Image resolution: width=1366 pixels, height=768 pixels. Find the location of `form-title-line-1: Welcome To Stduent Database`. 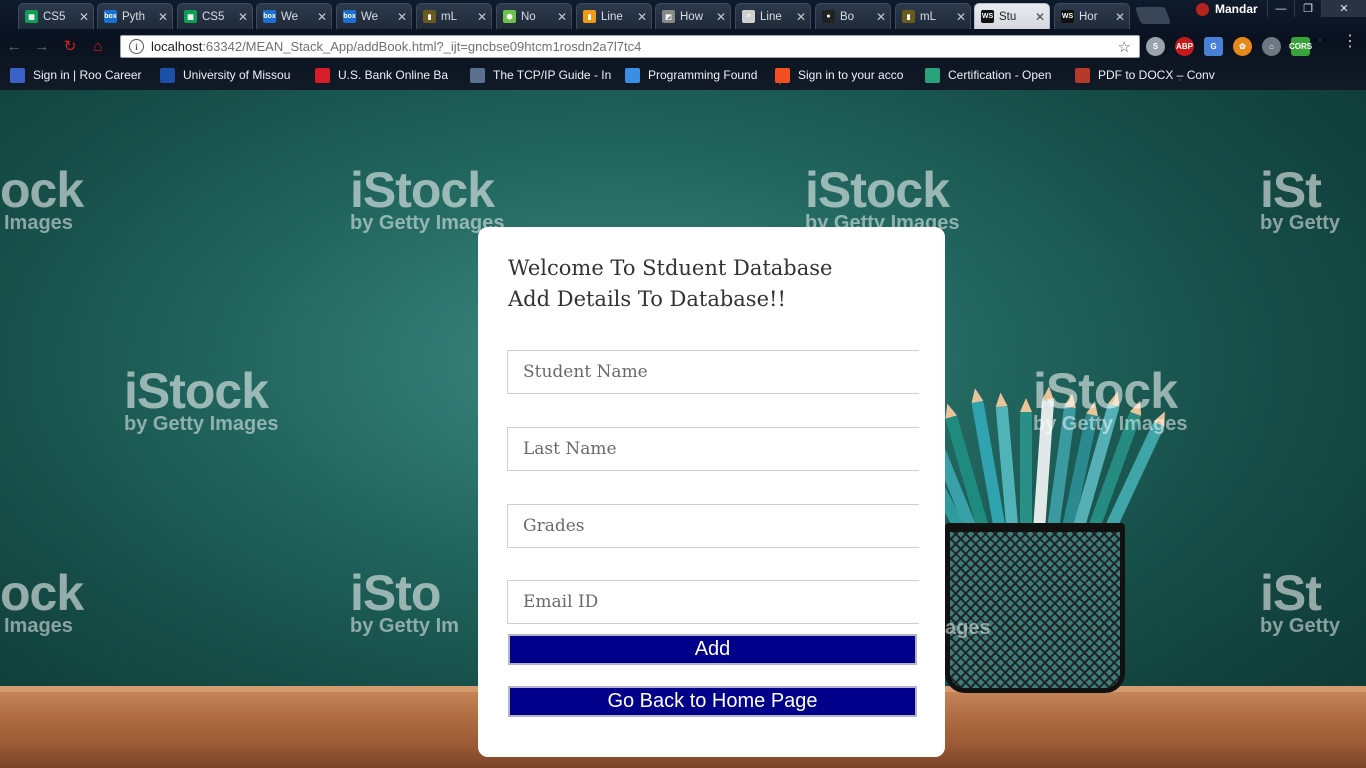

form-title-line-1: Welcome To Stduent Database is located at coordinates (670, 268).